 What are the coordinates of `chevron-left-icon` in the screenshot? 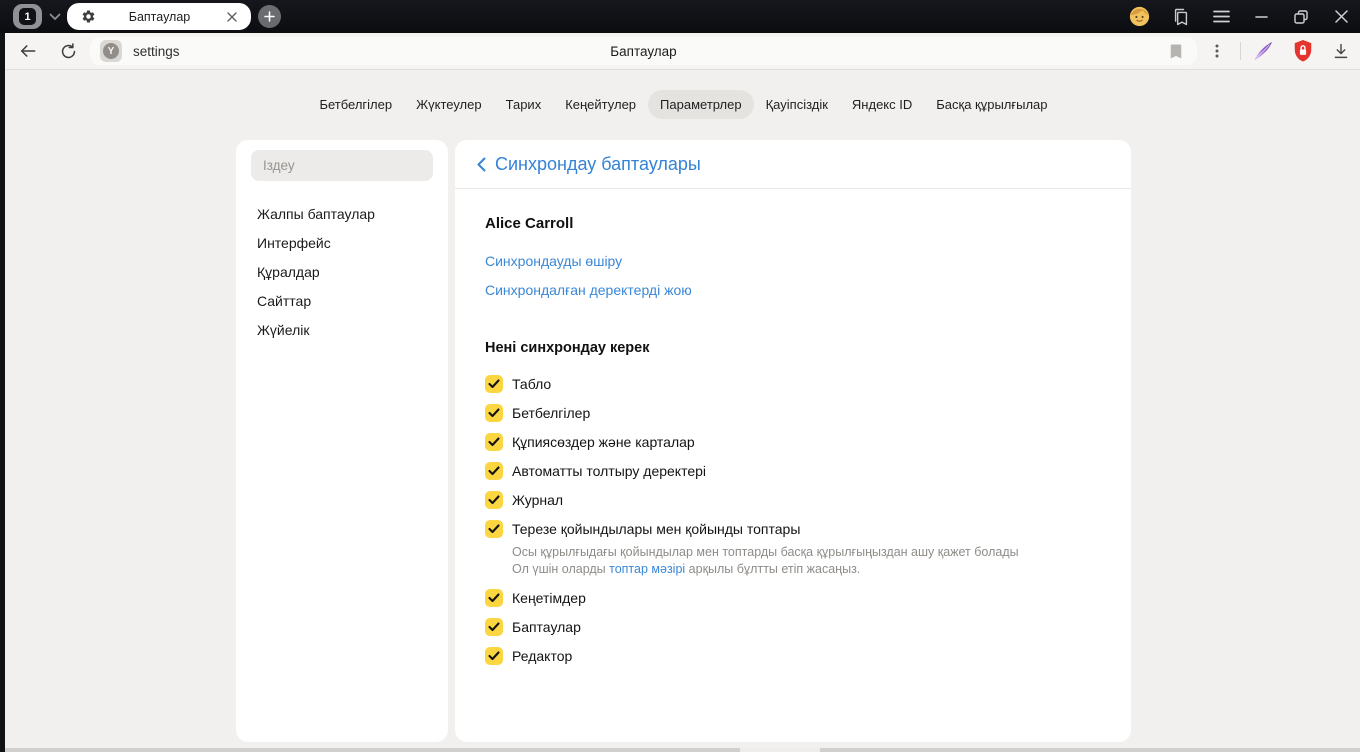 It's located at (481, 164).